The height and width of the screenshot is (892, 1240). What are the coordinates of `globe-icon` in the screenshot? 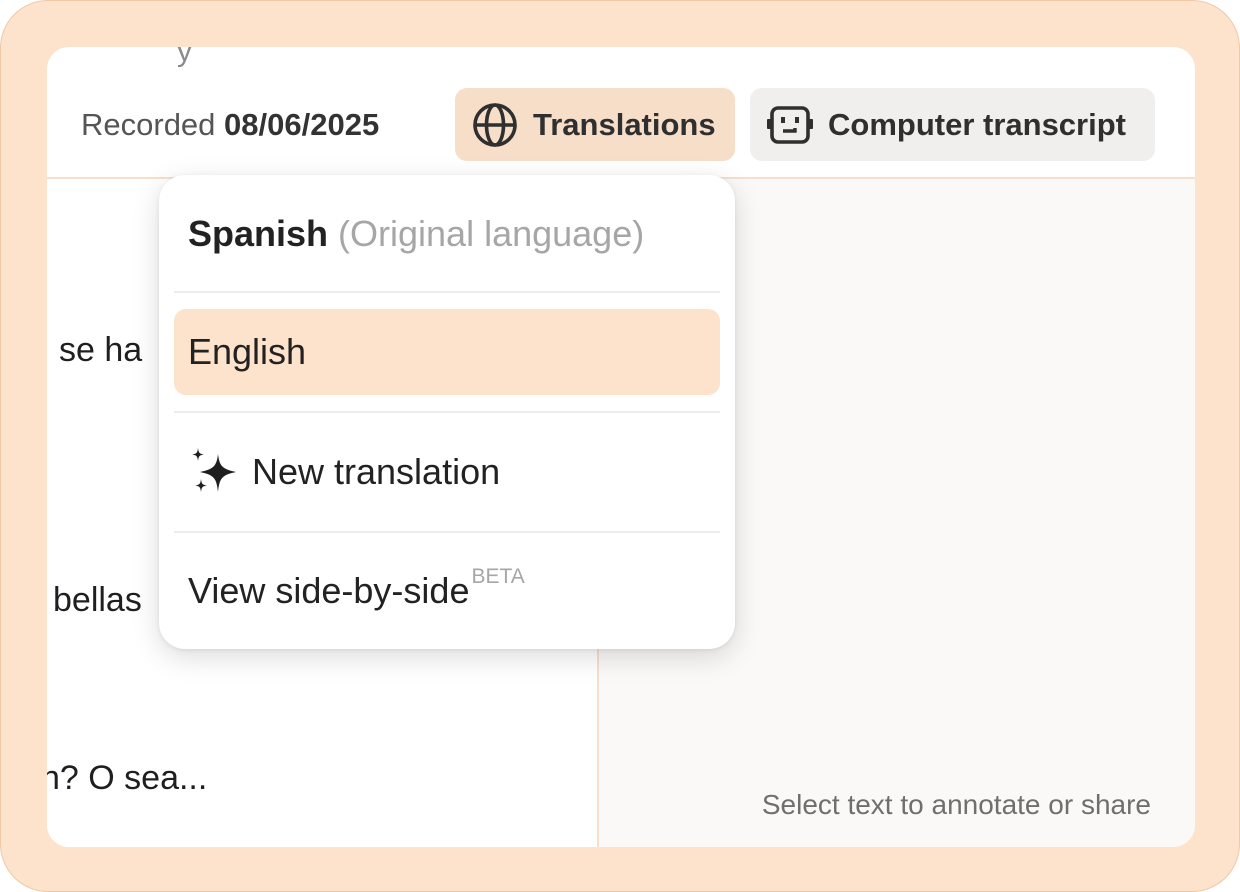 It's located at (495, 125).